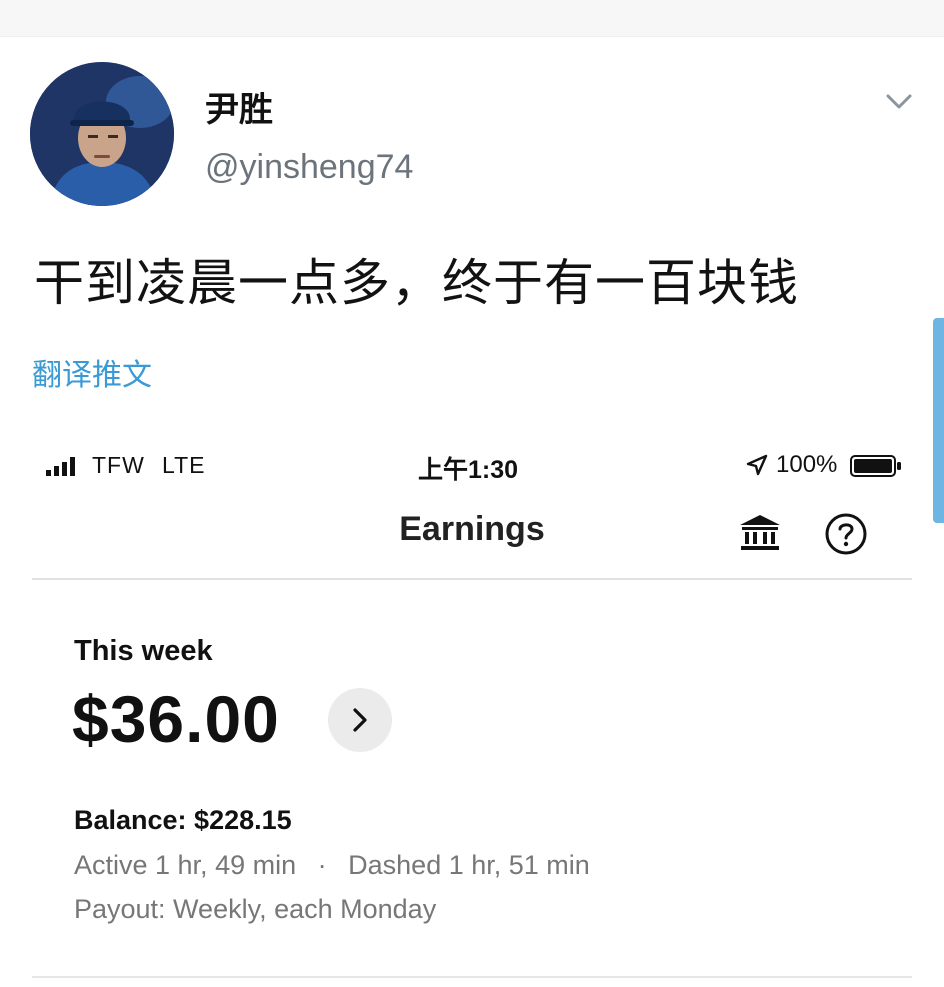  What do you see at coordinates (472, 977) in the screenshot?
I see `bottom-divider` at bounding box center [472, 977].